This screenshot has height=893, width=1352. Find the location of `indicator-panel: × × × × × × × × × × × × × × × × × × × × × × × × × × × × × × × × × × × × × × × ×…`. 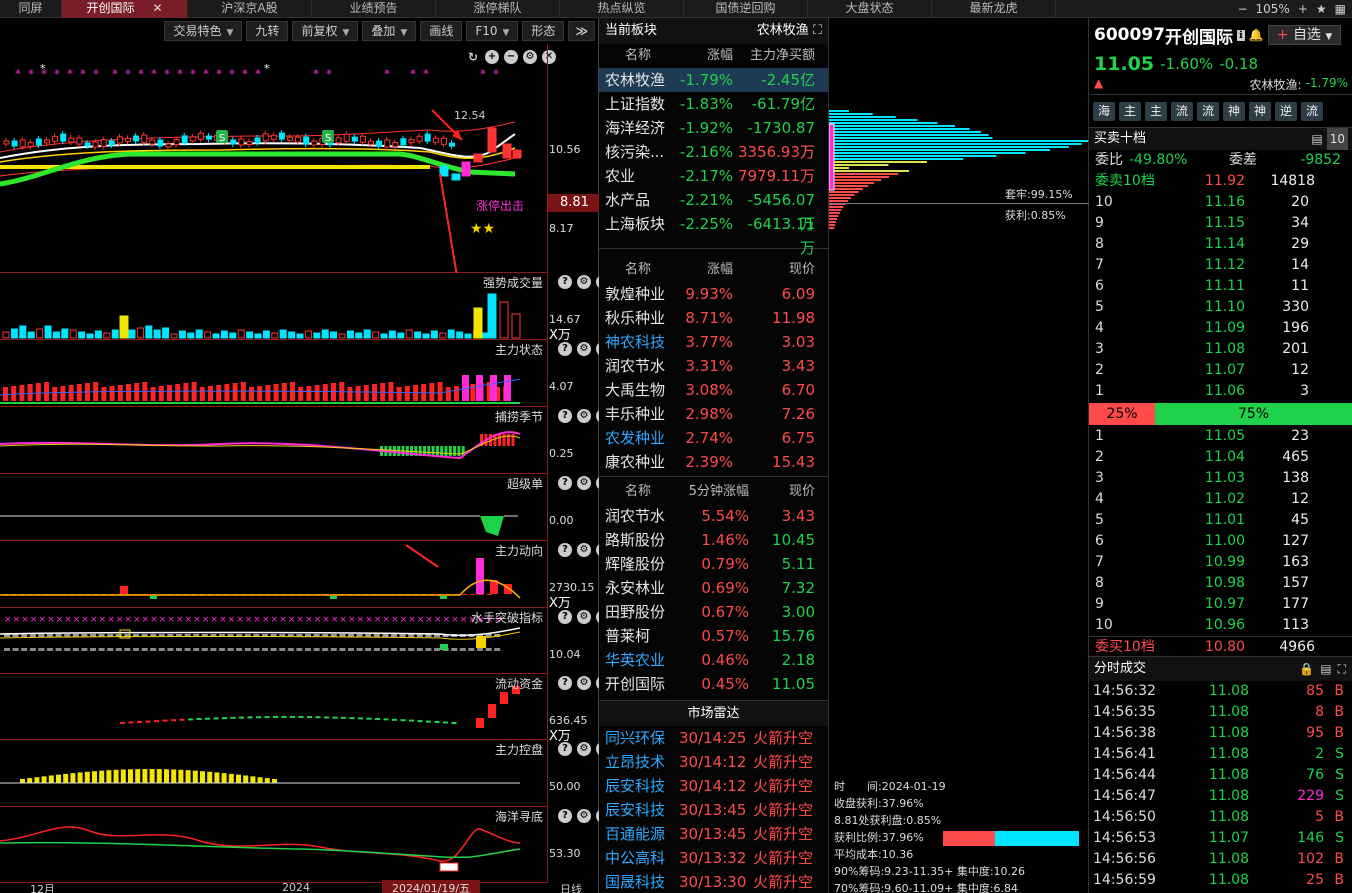

indicator-panel: × × × × × × × × × × × × × × × × × × × × × × × × × × × × × × × × × × × × × × × ×… is located at coordinates (273, 641).